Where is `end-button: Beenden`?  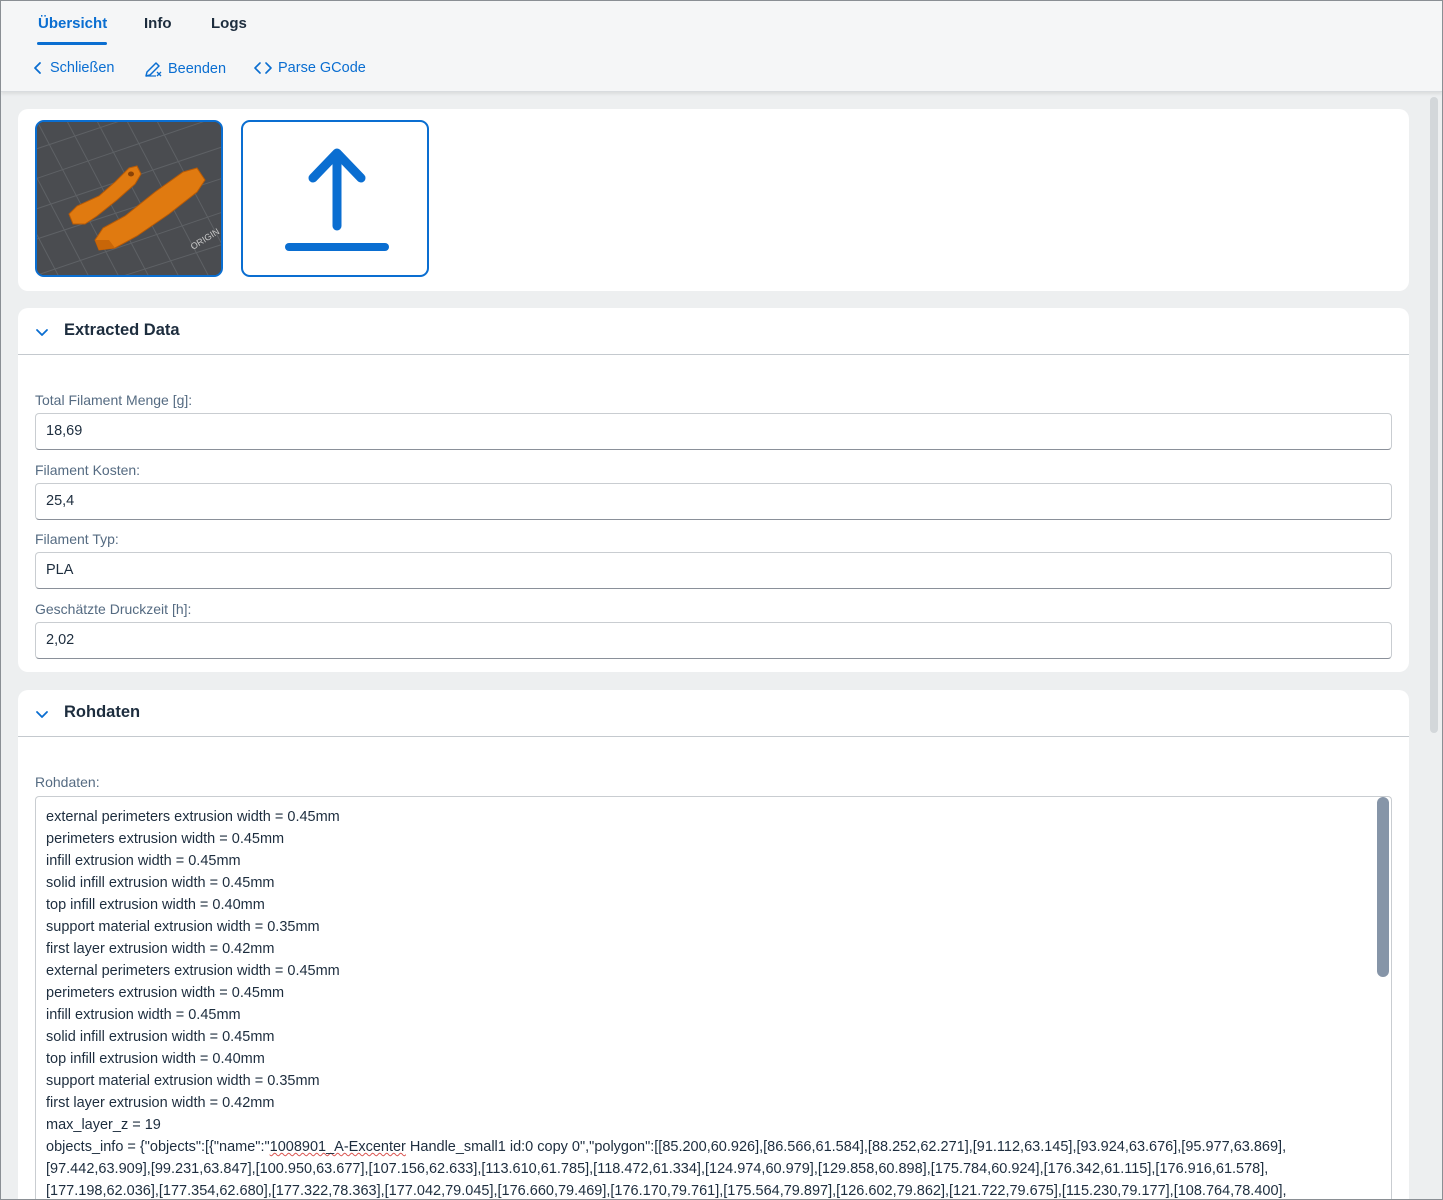
end-button: Beenden is located at coordinates (185, 69).